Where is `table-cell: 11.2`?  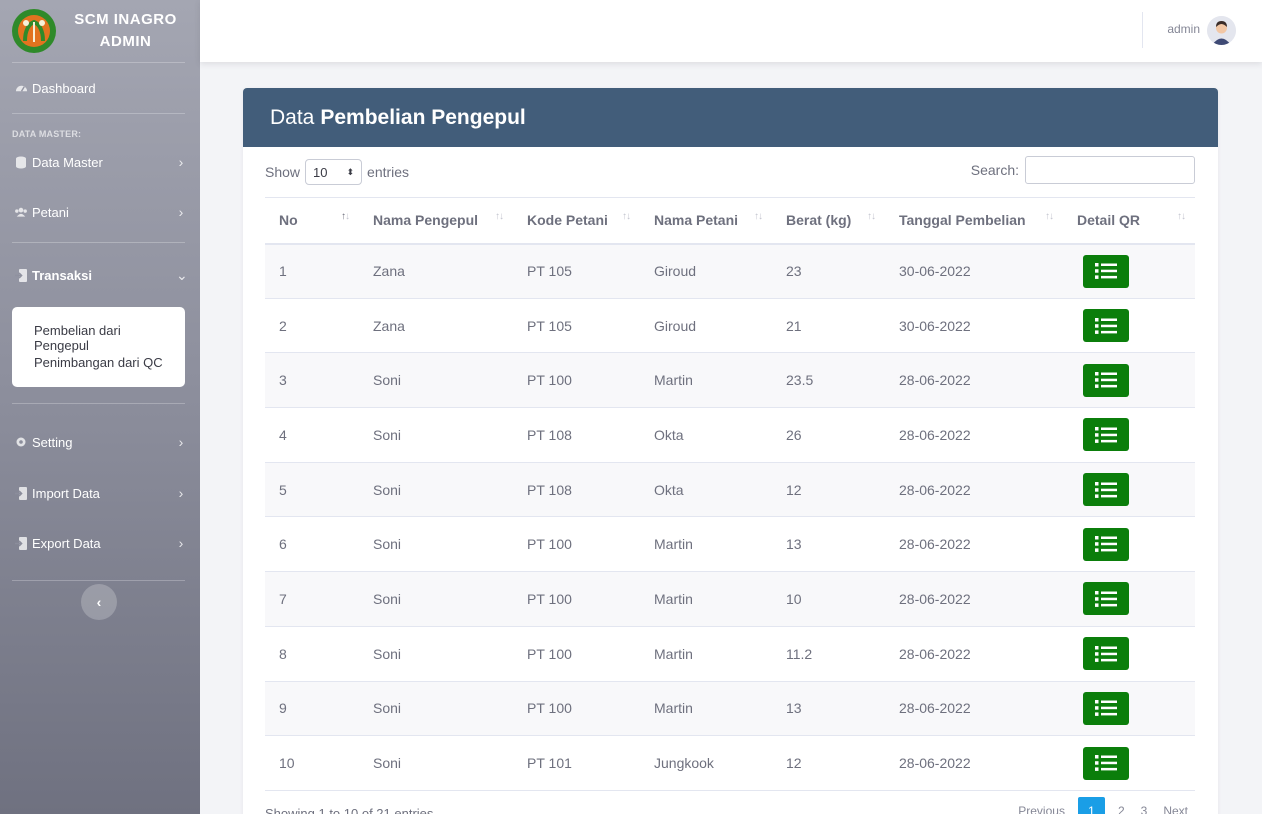
table-cell: 11.2 is located at coordinates (828, 654).